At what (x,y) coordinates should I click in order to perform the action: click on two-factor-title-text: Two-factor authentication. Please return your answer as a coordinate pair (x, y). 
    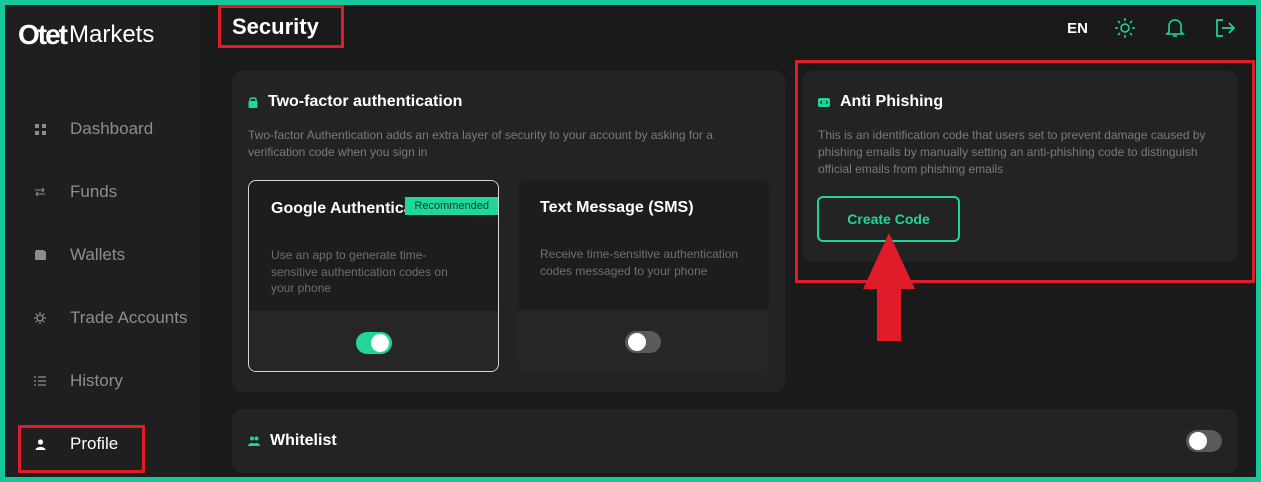
    Looking at the image, I should click on (365, 101).